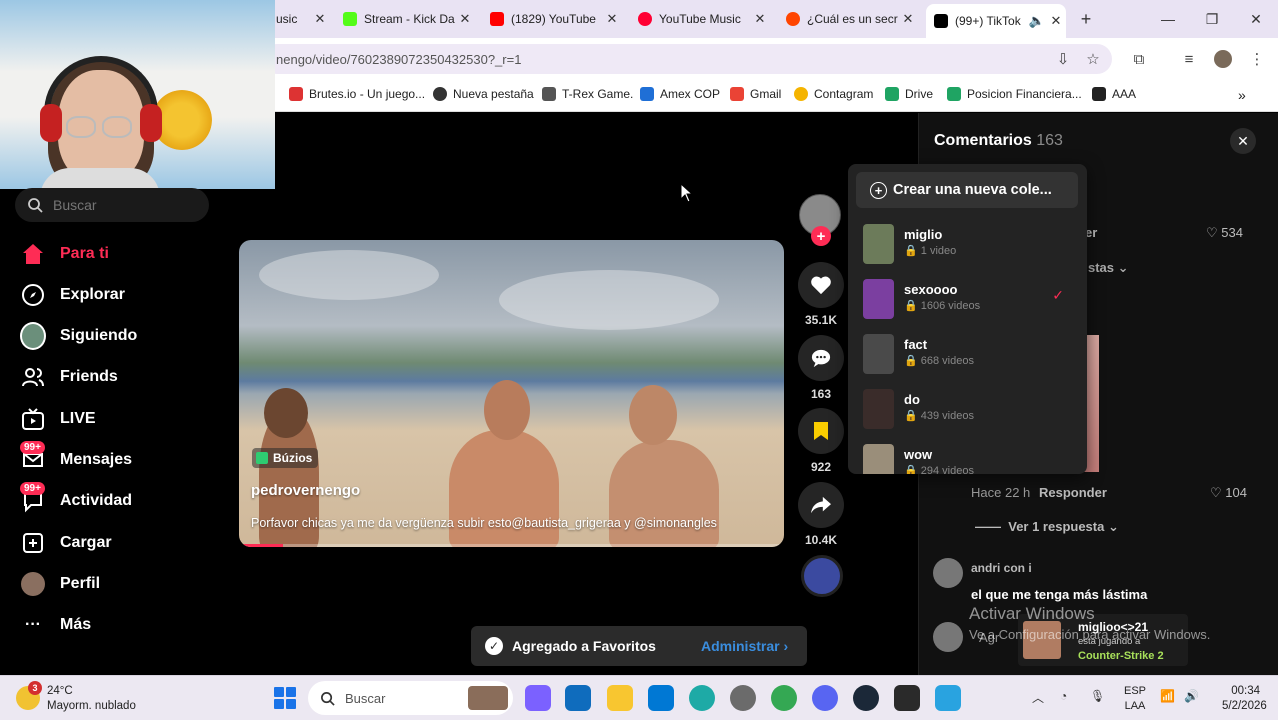 This screenshot has height=720, width=1278. I want to click on network-icon: ◔, so click(1063, 696).